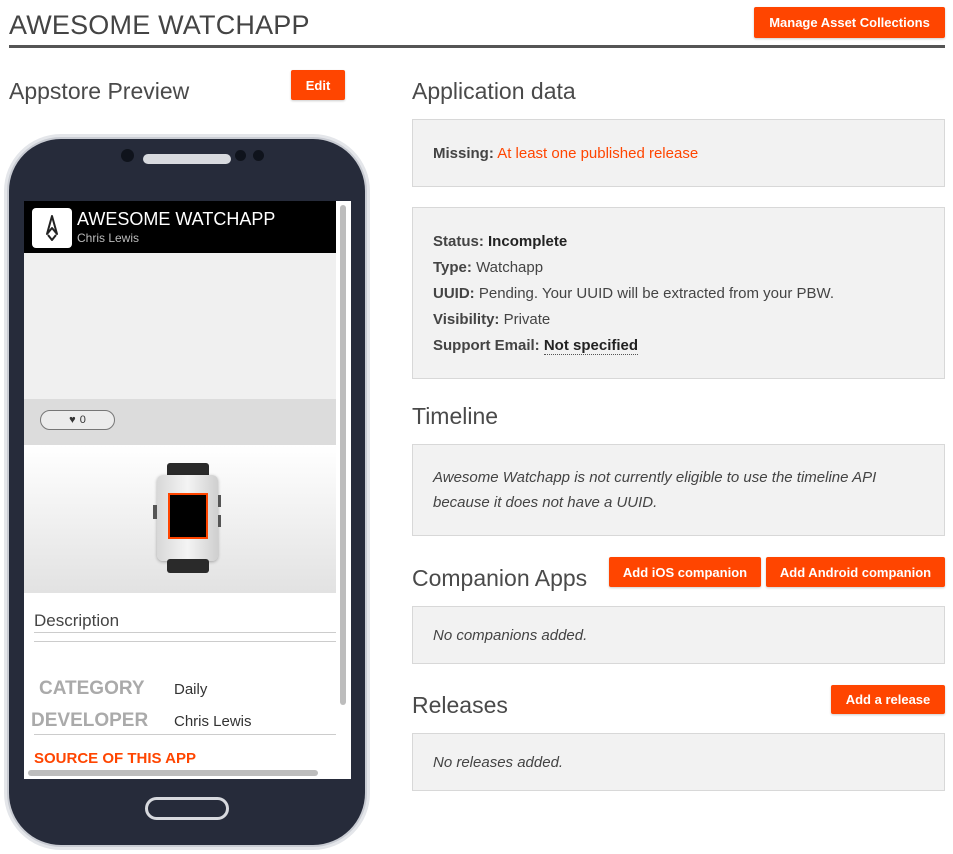  Describe the element at coordinates (115, 758) in the screenshot. I see `source-link: SOURCE OF THIS APP` at that location.